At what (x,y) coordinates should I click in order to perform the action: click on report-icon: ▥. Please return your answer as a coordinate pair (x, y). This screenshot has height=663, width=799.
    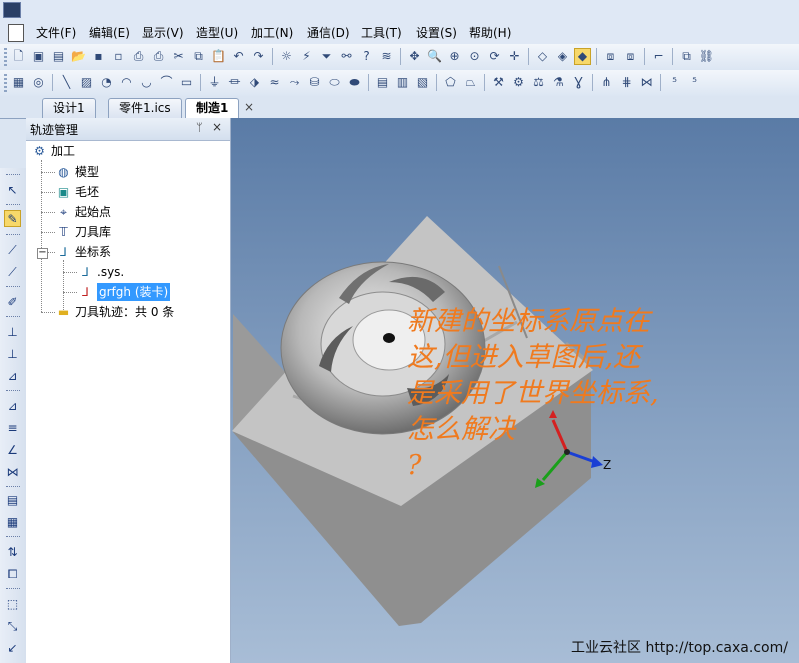
    Looking at the image, I should click on (402, 82).